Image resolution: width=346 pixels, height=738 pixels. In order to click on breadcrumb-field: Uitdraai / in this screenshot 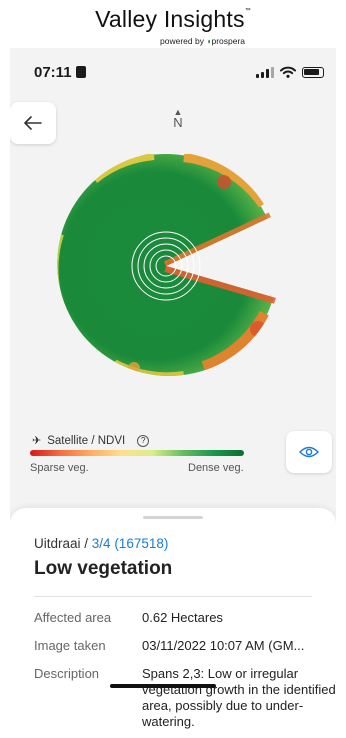, I will do `click(61, 543)`.